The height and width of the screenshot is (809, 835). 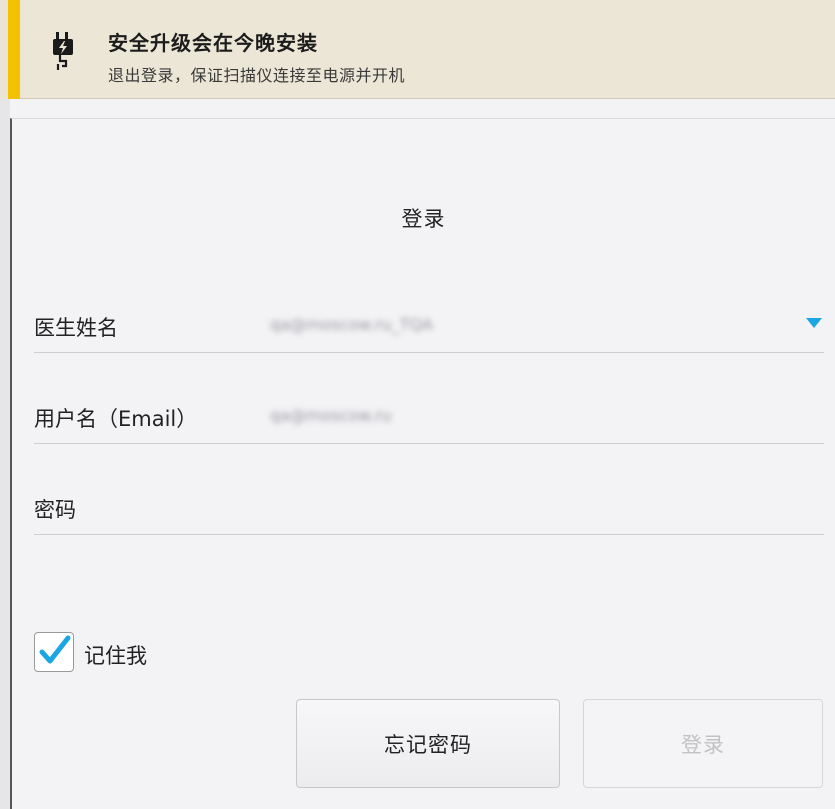 What do you see at coordinates (429, 511) in the screenshot?
I see `password-field: 密码` at bounding box center [429, 511].